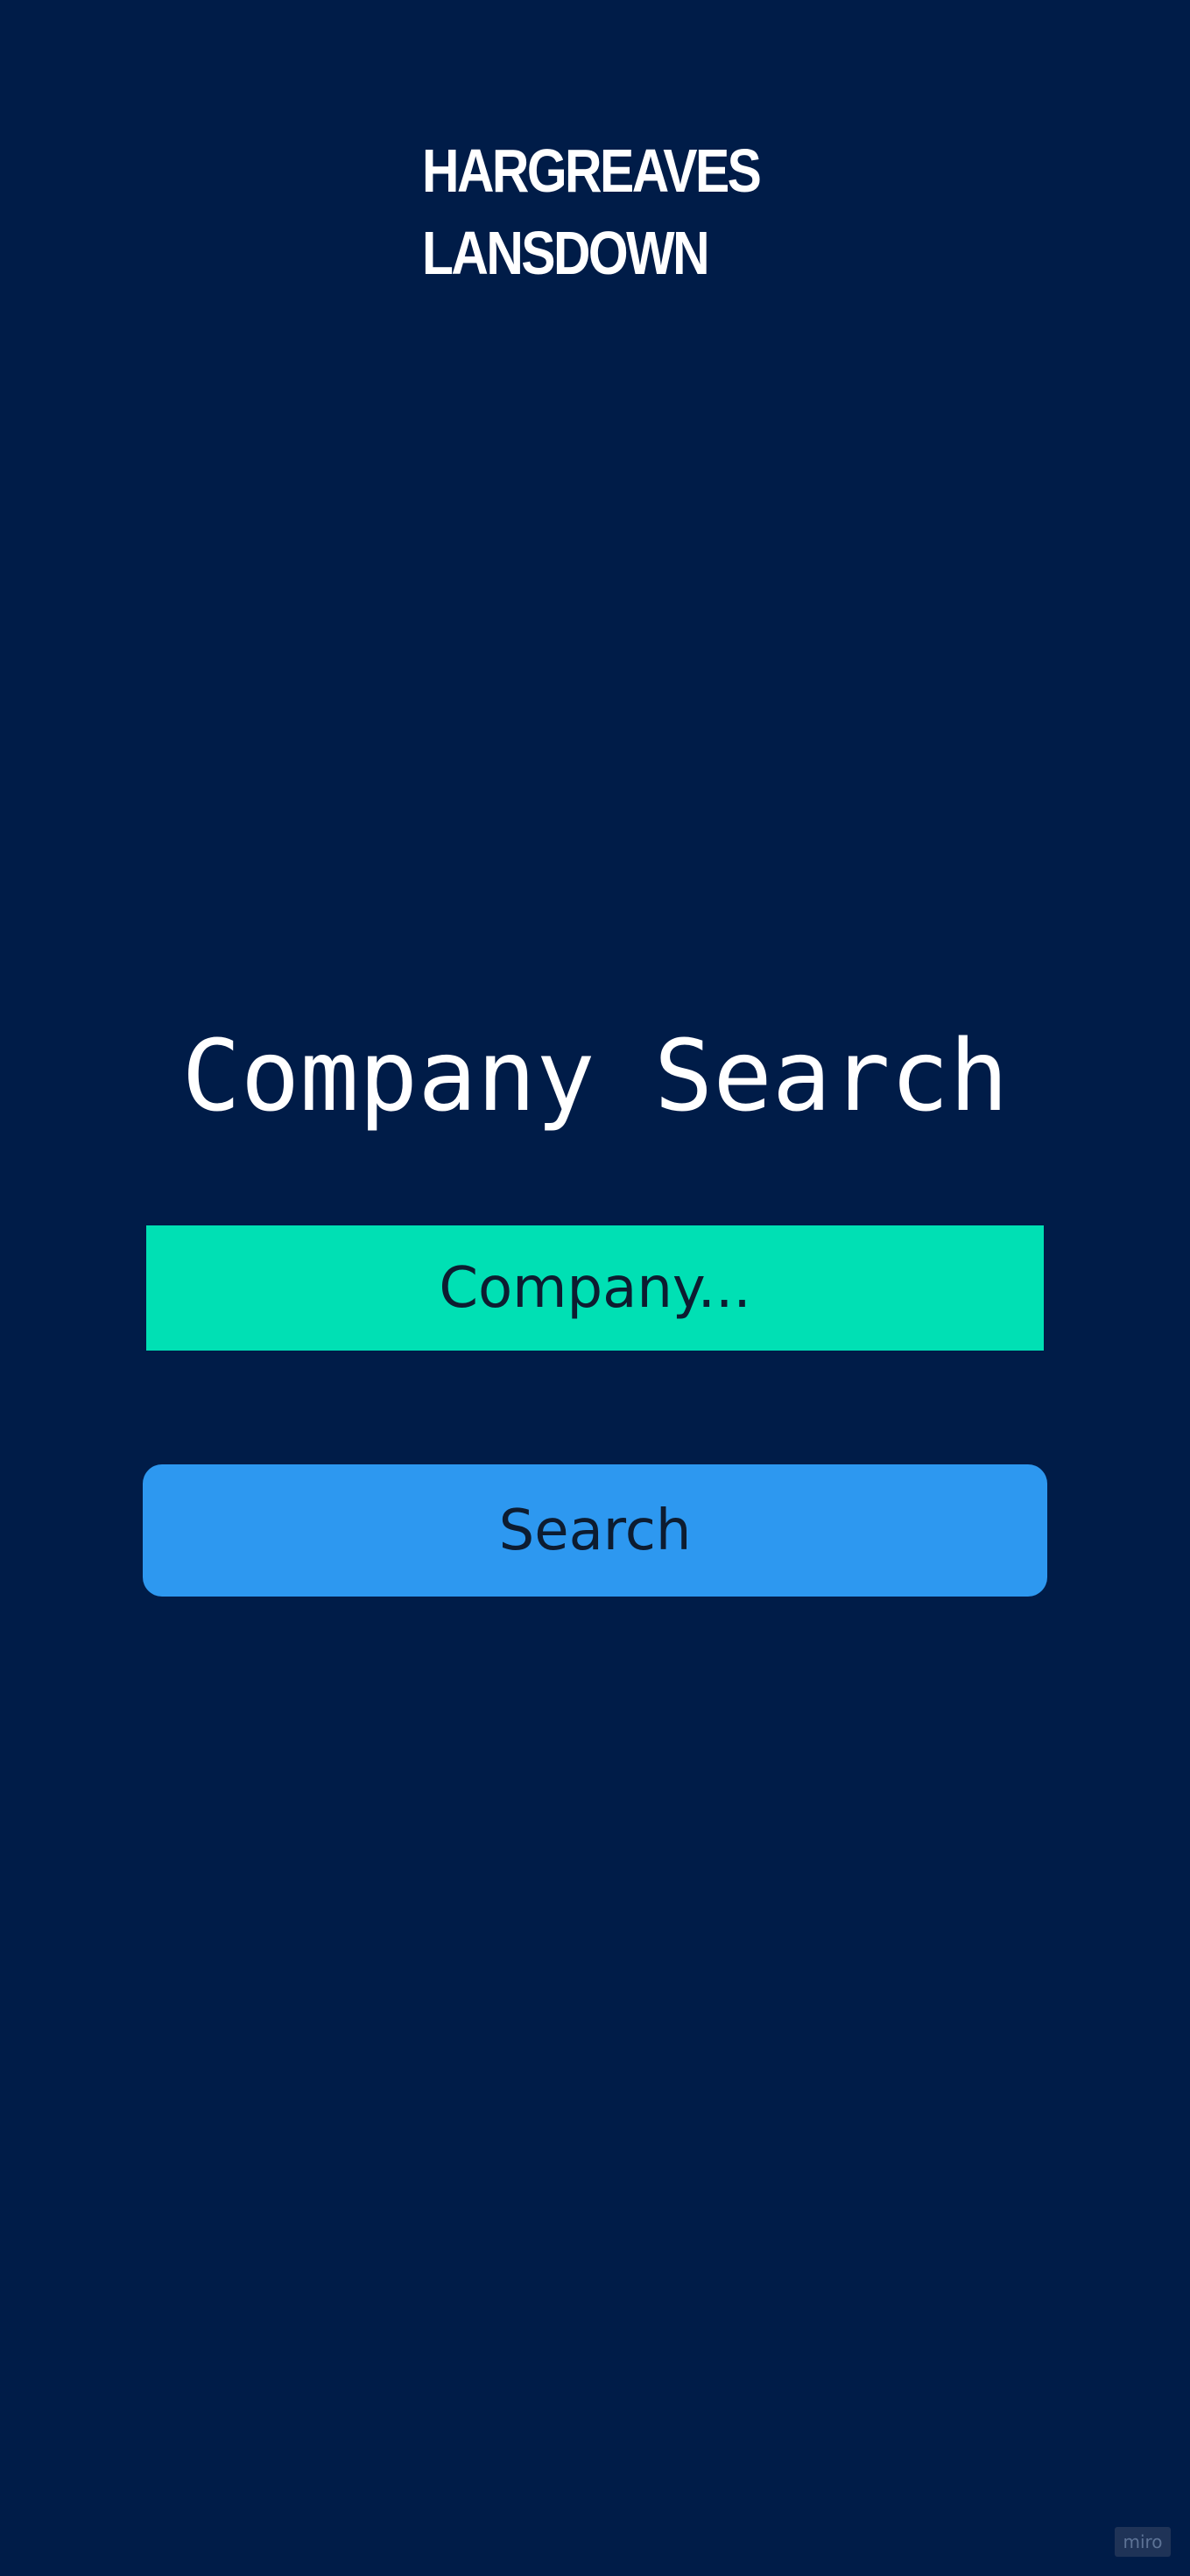 This screenshot has height=2576, width=1190. What do you see at coordinates (595, 1077) in the screenshot?
I see `page-title: Company Search` at bounding box center [595, 1077].